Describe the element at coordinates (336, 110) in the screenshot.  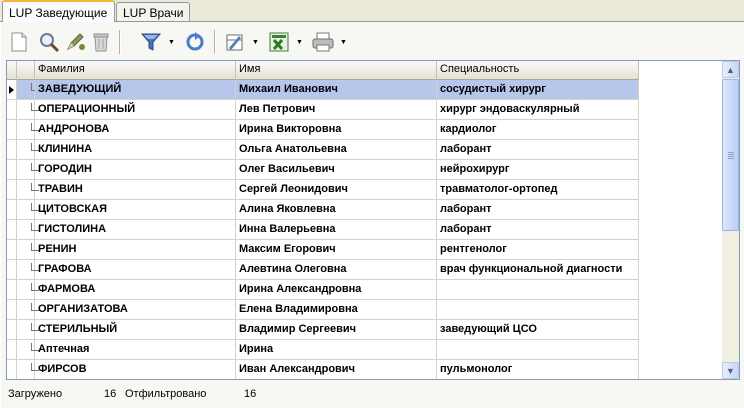
I see `cell-imya: Лев Петрович` at that location.